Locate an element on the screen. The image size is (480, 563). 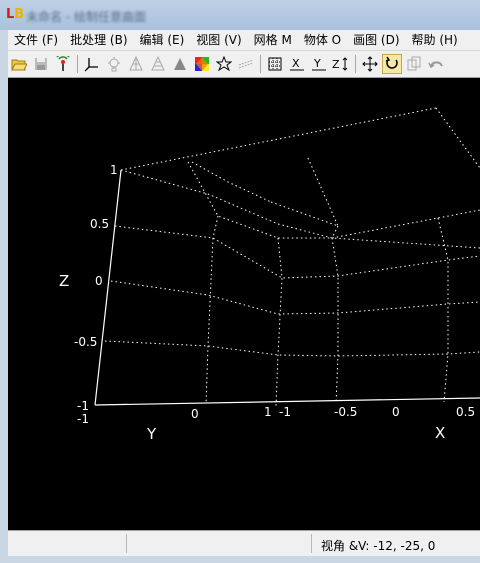
menu-view: 视图 (V) is located at coordinates (218, 40).